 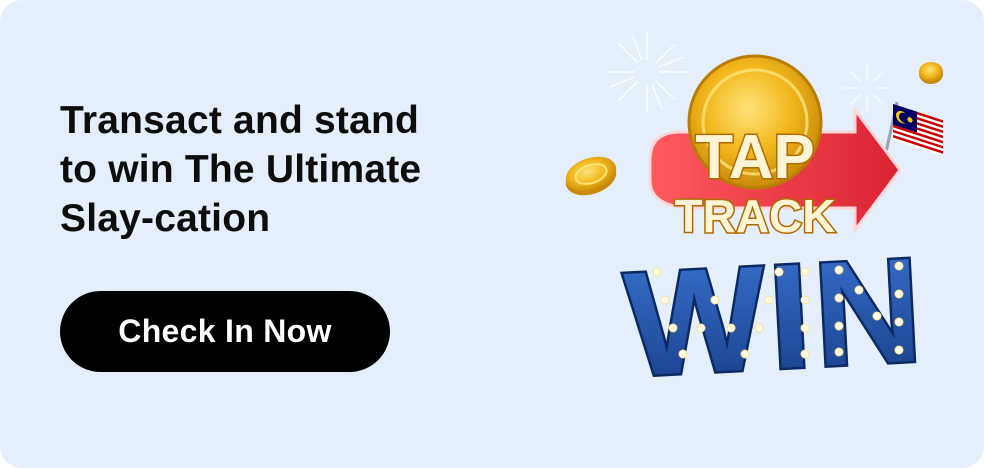 I want to click on check-in-now-button: Check In Now, so click(x=225, y=331).